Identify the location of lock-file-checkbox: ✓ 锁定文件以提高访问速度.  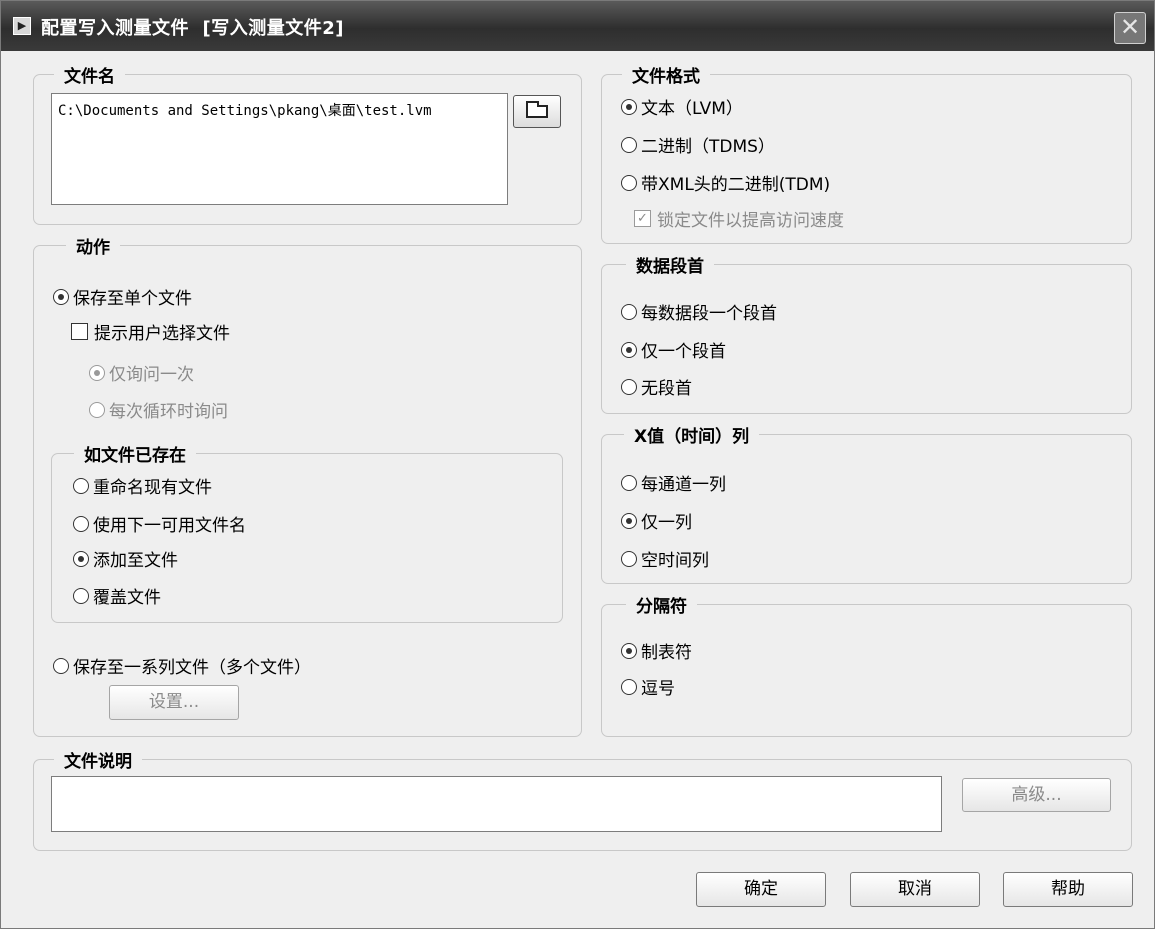
(739, 218).